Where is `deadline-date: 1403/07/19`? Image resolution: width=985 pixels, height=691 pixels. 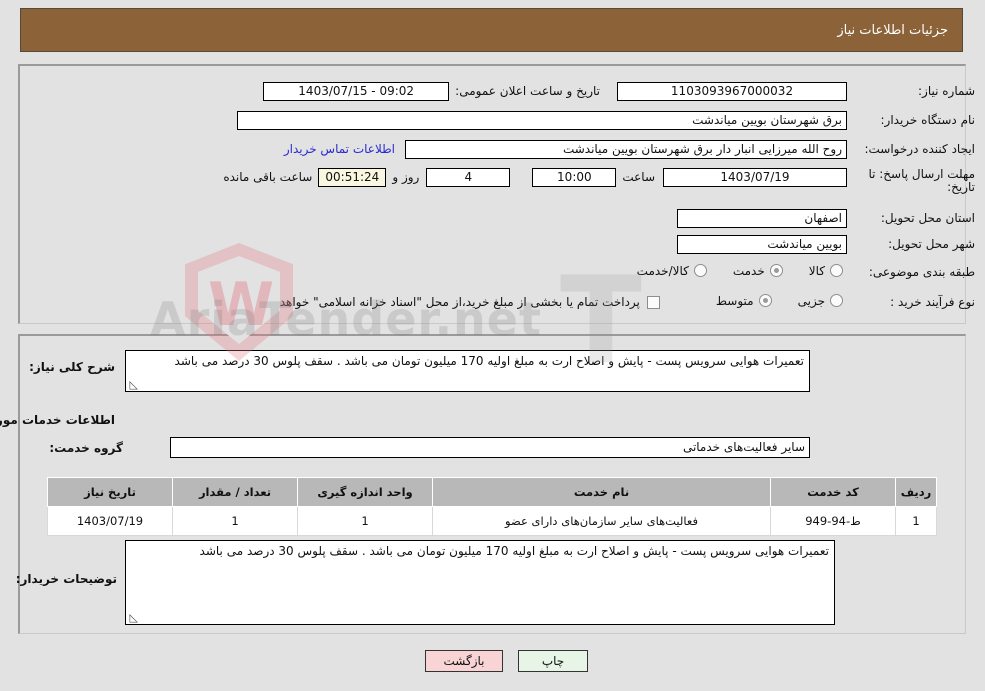 deadline-date: 1403/07/19 is located at coordinates (755, 177).